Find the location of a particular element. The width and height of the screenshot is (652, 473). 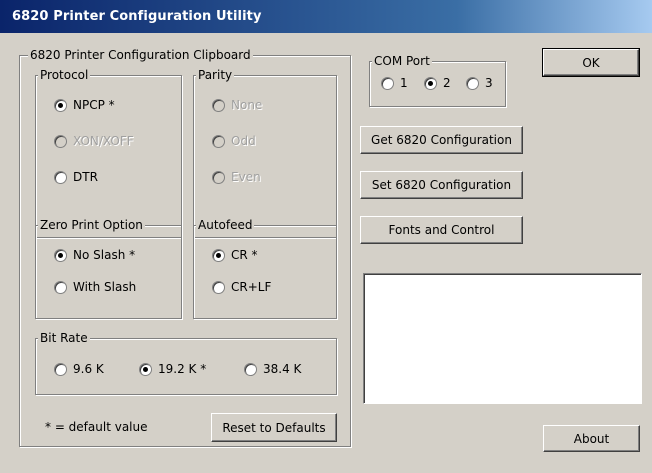

bit-rate-9600-radio: 9.6 K is located at coordinates (79, 369).